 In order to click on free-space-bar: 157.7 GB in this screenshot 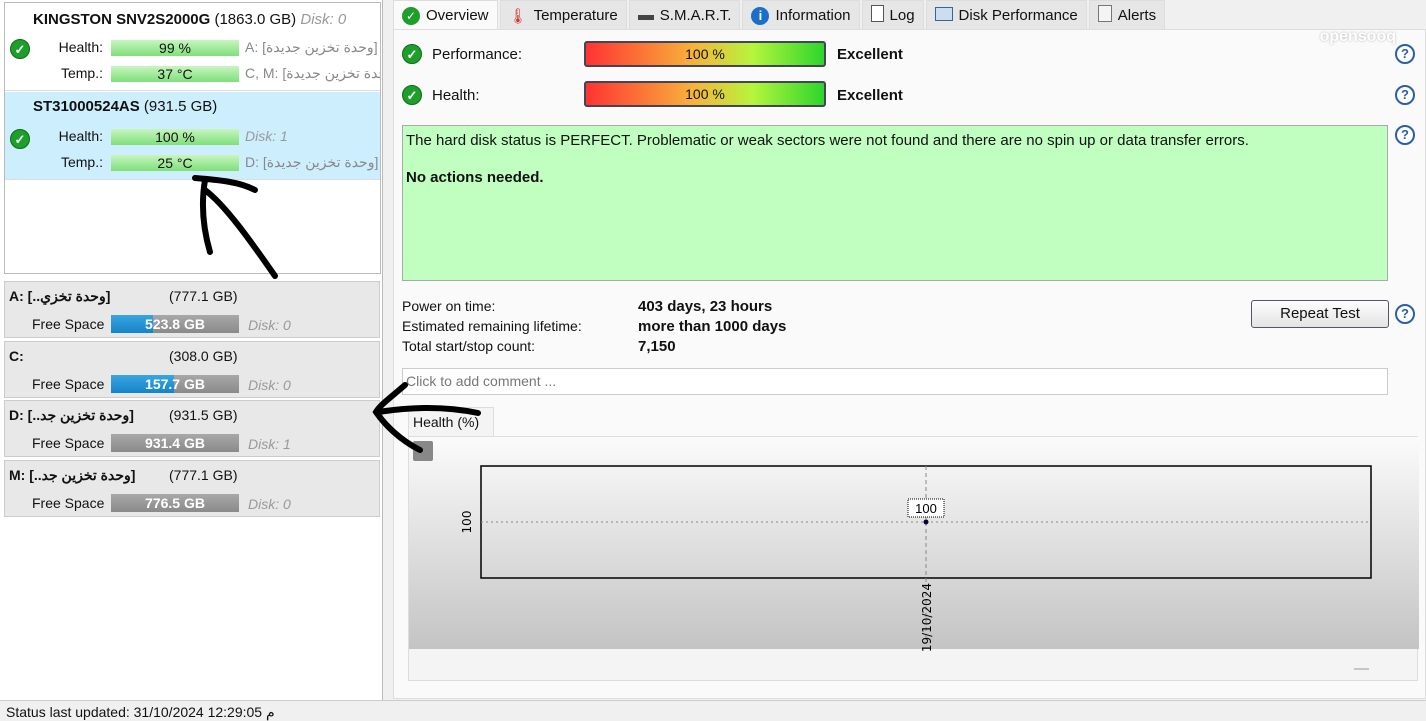, I will do `click(175, 383)`.